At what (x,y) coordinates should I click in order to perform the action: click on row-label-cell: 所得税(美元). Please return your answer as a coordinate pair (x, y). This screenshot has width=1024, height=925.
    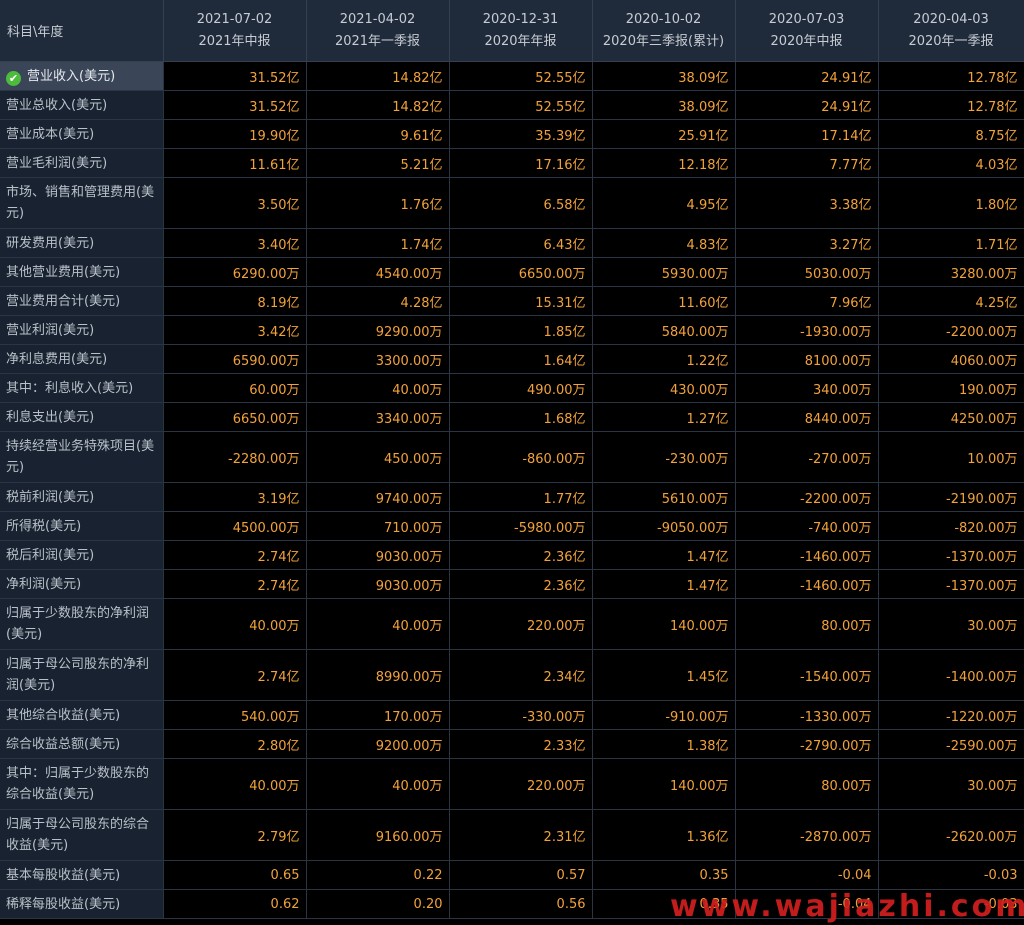
    Looking at the image, I should click on (82, 526).